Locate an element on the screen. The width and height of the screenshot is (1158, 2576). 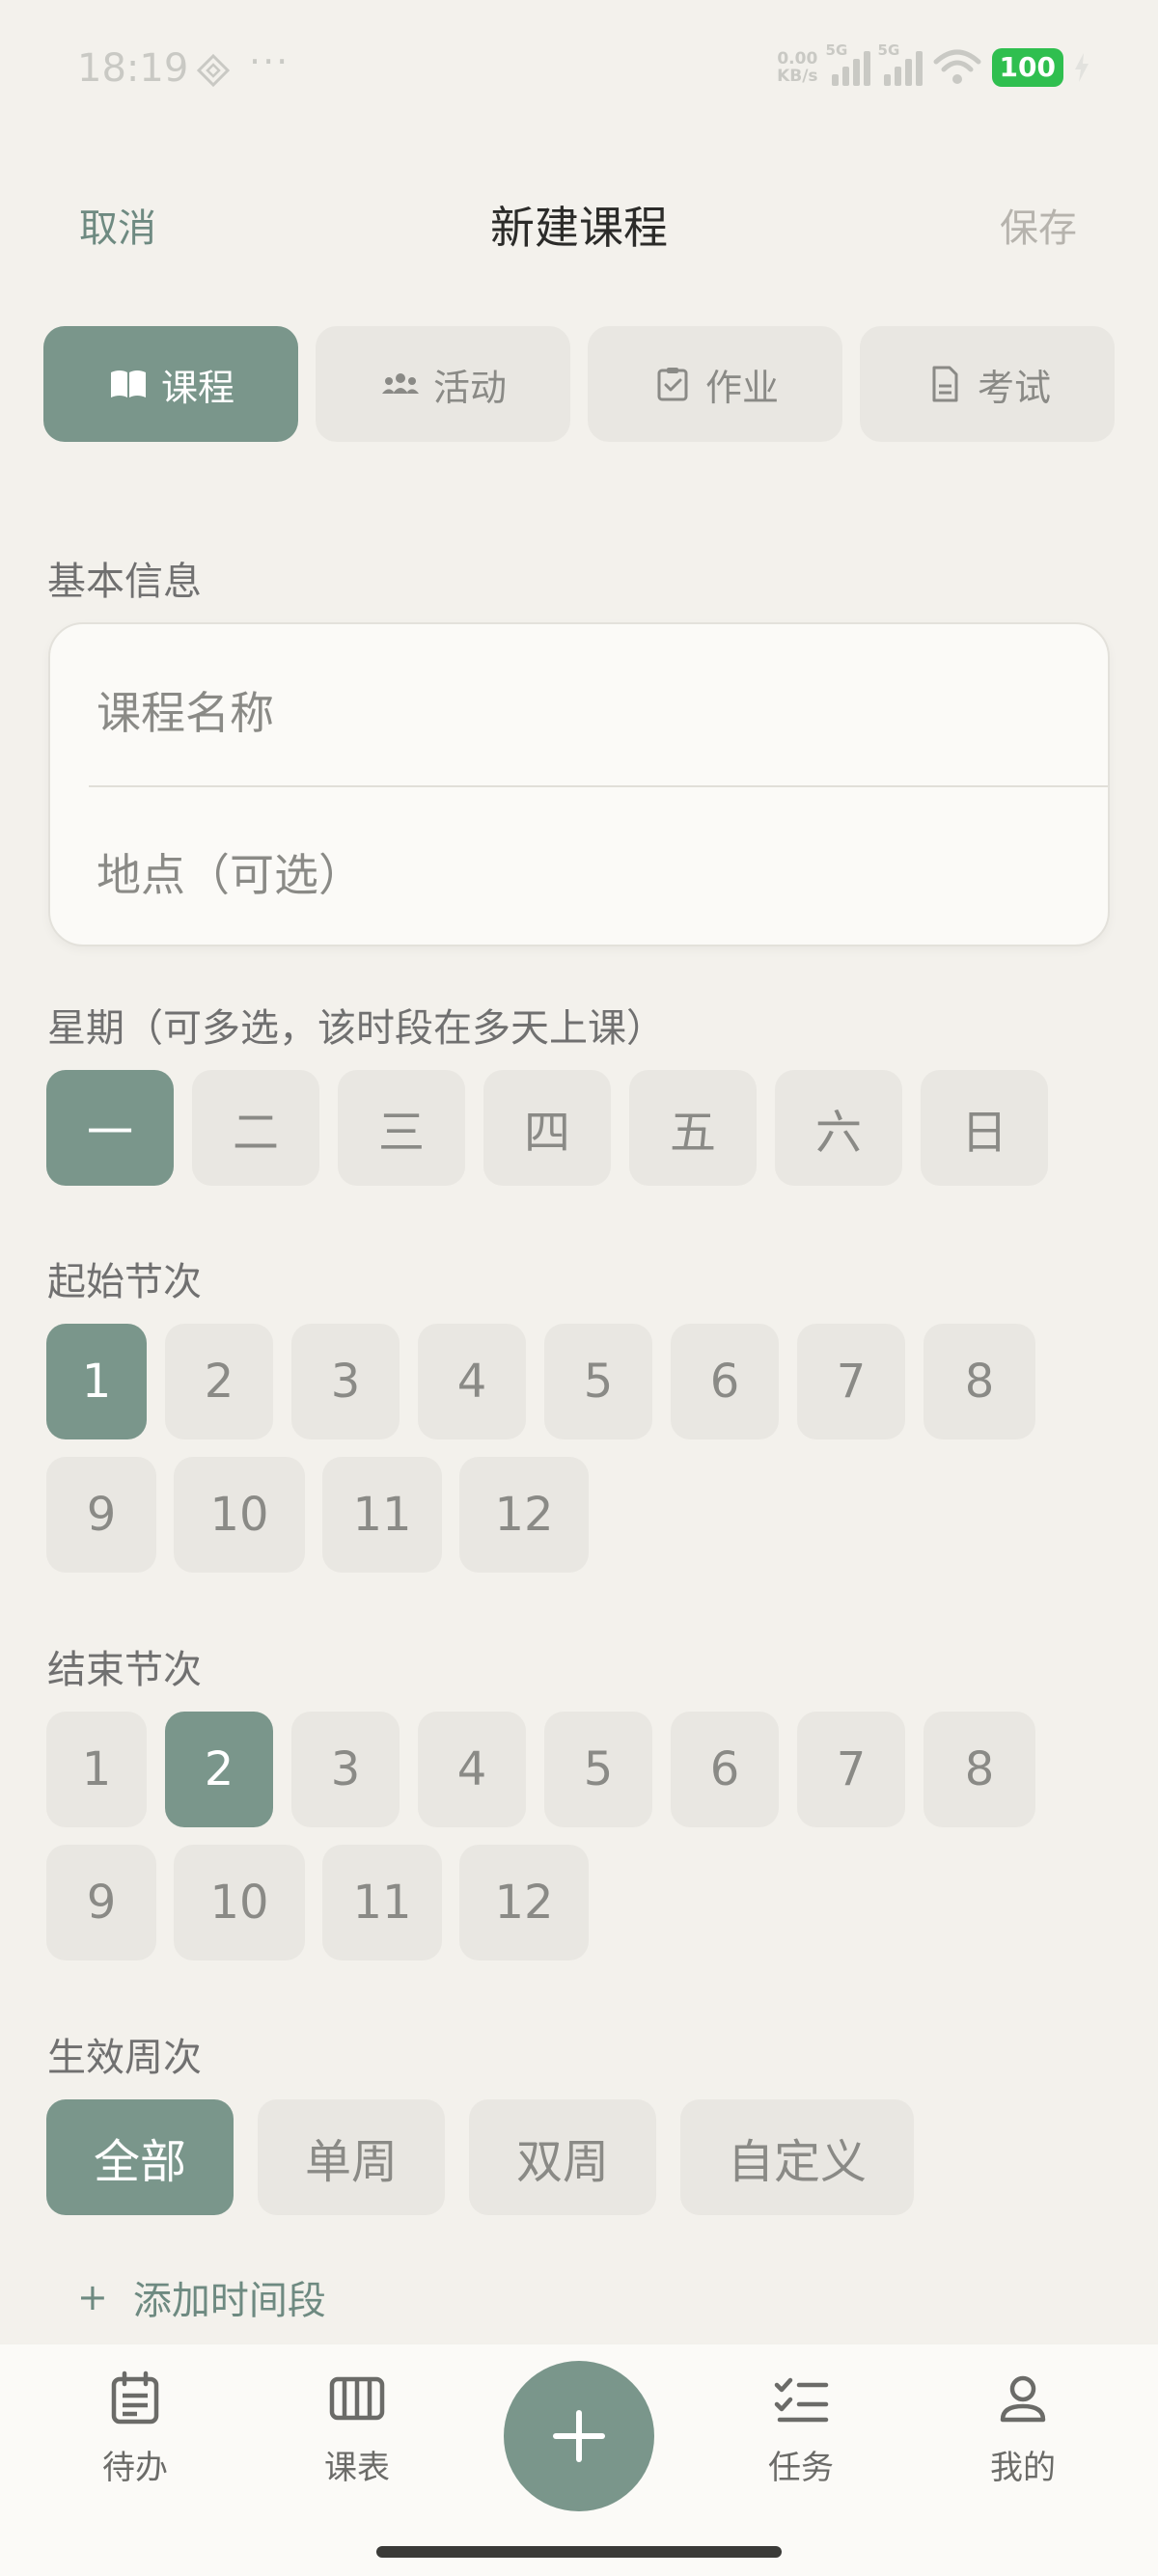
end-period-chips-row1: 1 2 3 4 5 6 7 8 is located at coordinates (540, 1770).